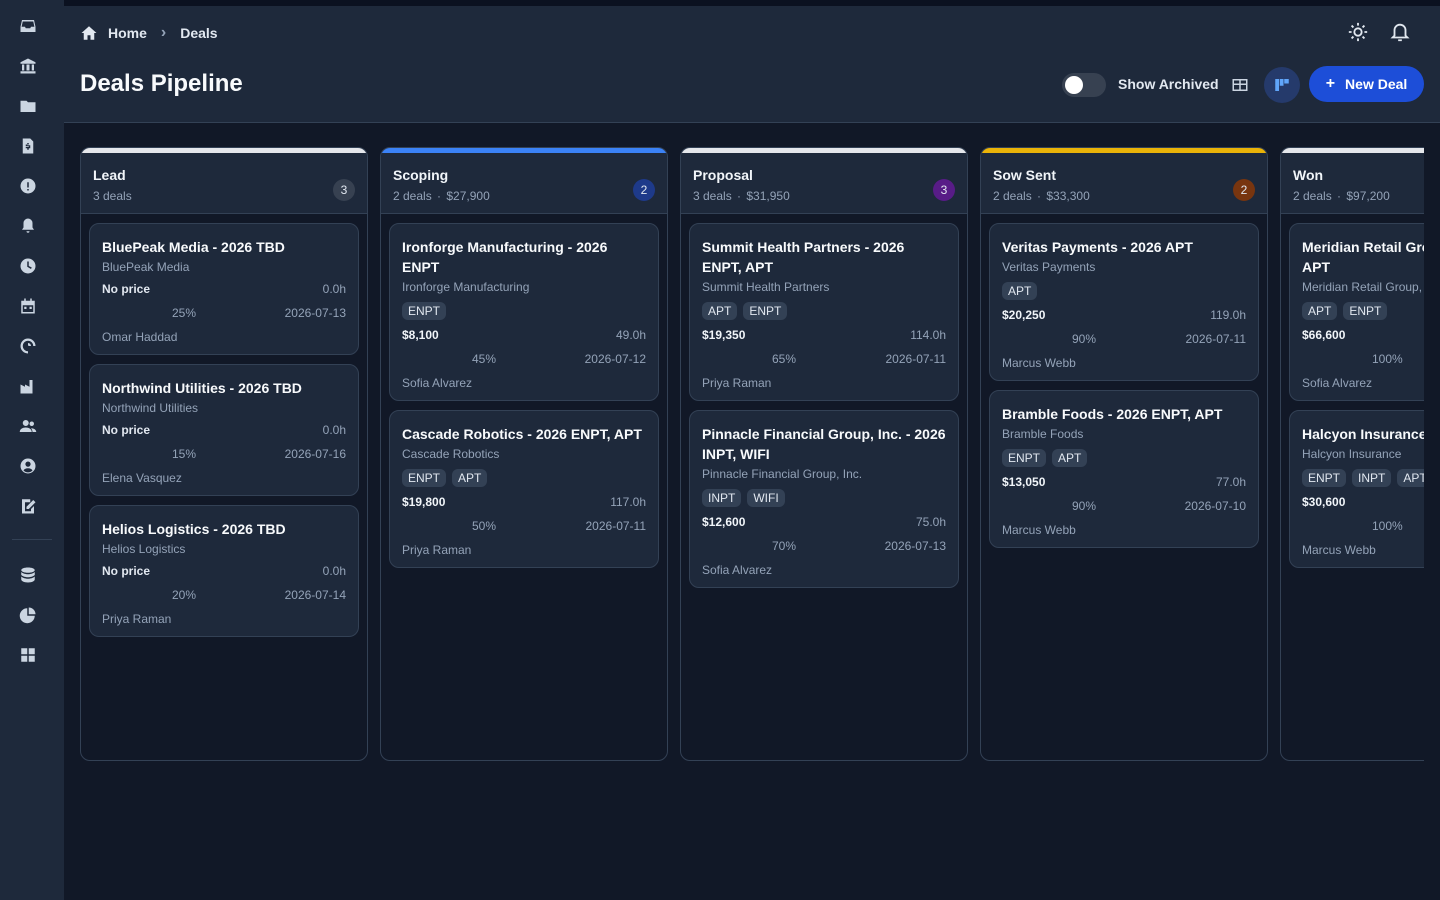 This screenshot has height=900, width=1440. I want to click on new-deal-button: + New Deal, so click(1366, 84).